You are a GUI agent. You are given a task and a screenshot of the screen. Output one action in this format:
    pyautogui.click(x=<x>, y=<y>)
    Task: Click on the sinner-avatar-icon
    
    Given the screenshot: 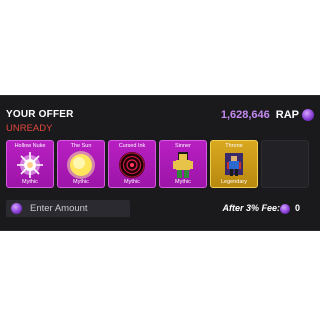 What is the action you would take?
    pyautogui.click(x=183, y=165)
    